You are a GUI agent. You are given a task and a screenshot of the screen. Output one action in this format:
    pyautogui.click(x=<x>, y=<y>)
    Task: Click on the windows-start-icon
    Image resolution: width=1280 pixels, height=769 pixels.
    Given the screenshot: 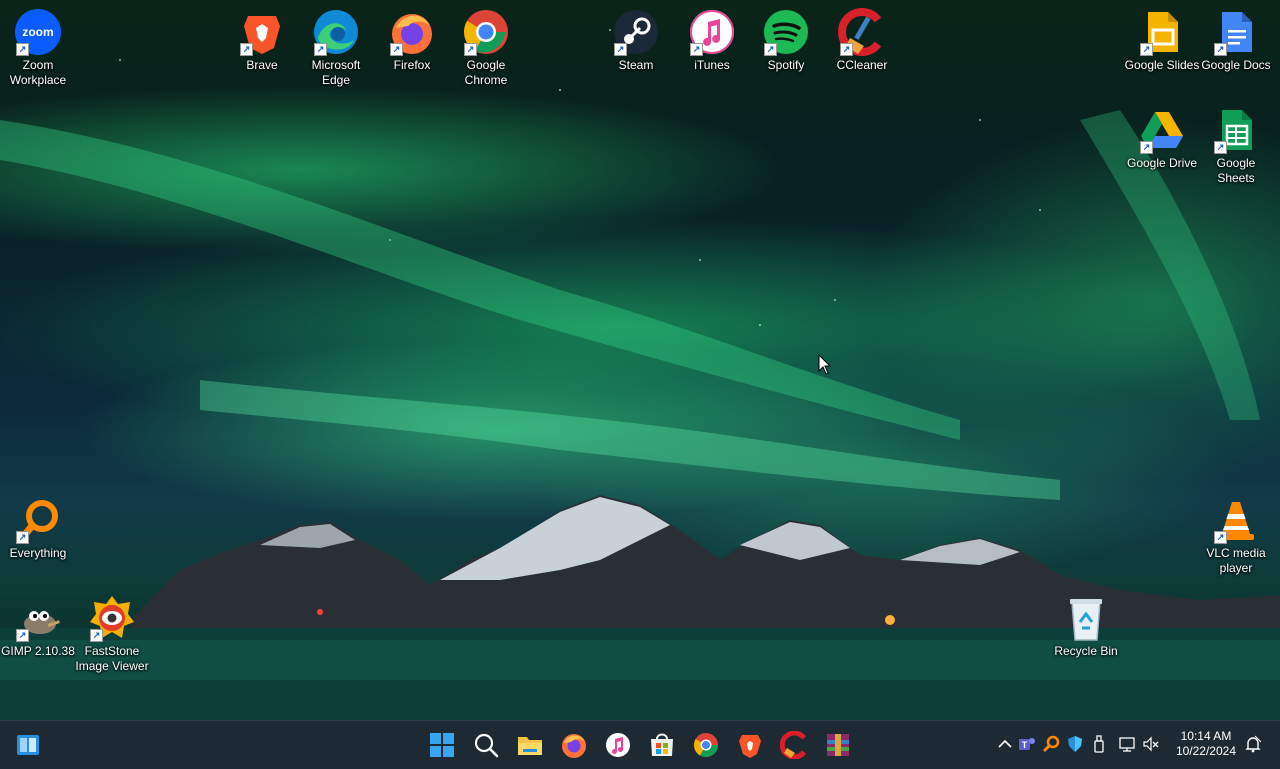 What is the action you would take?
    pyautogui.click(x=28, y=745)
    